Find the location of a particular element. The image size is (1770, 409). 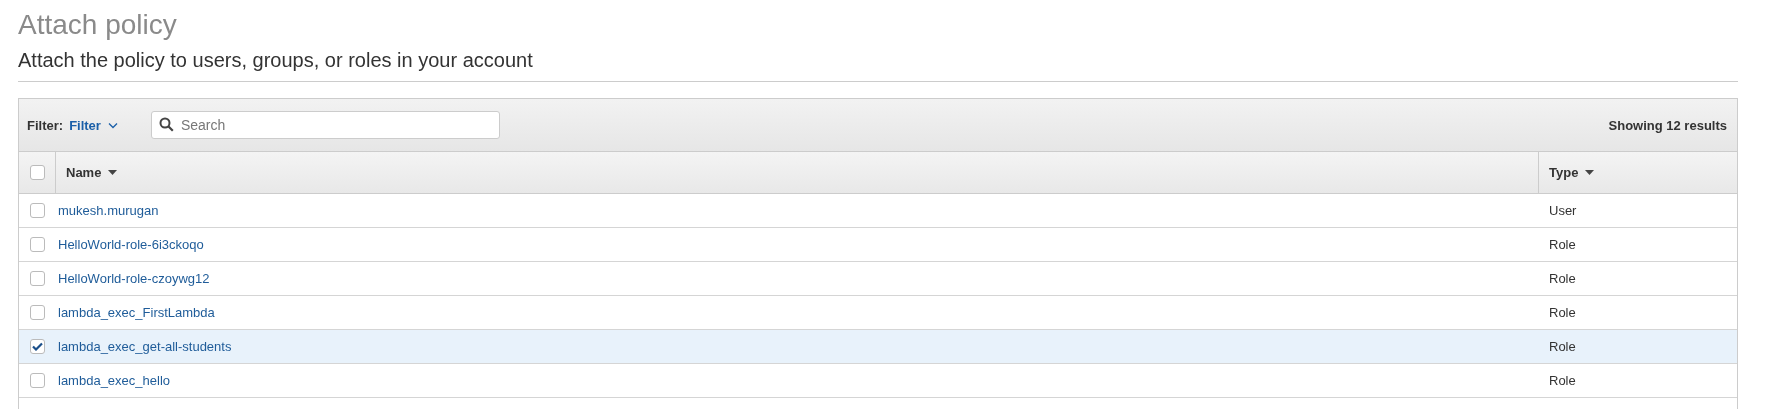

page-title: Attach policy is located at coordinates (98, 25).